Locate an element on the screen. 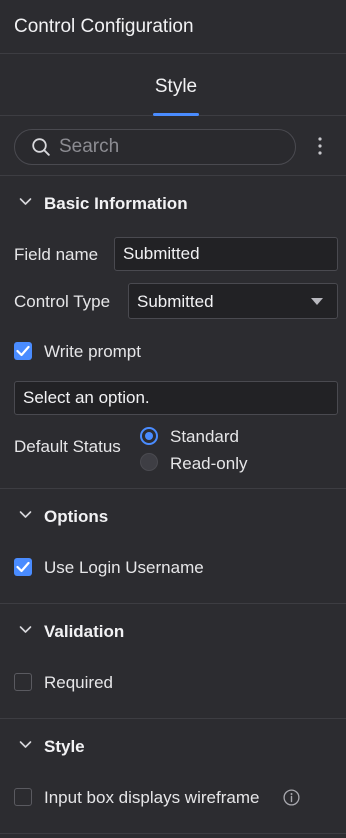 This screenshot has width=346, height=838. search-box is located at coordinates (155, 147).